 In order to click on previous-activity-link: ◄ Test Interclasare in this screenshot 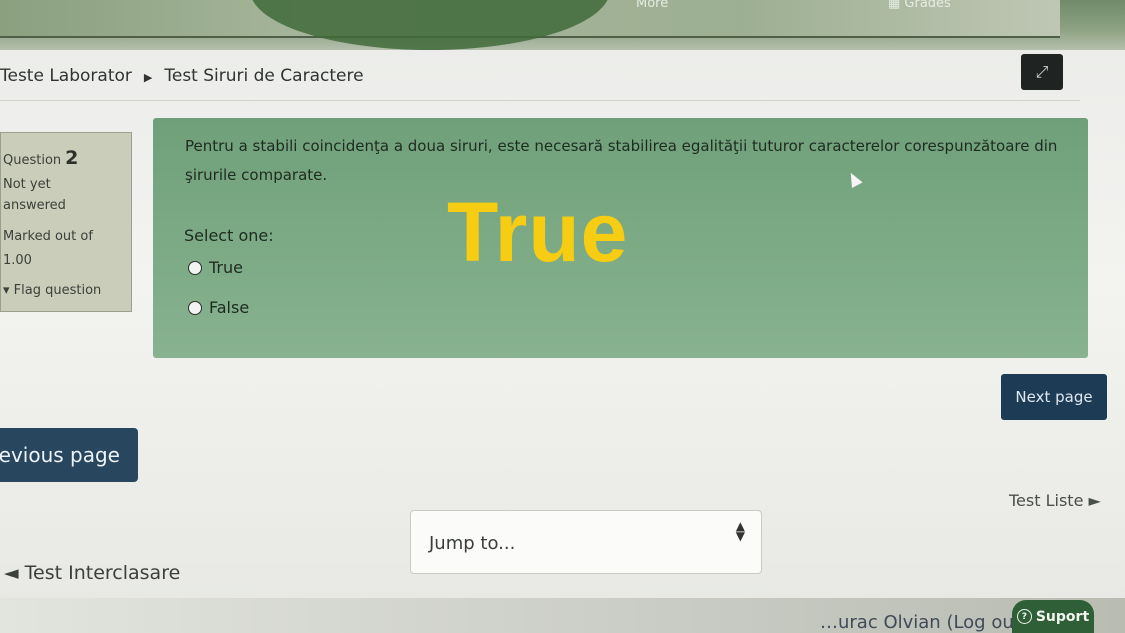, I will do `click(92, 573)`.